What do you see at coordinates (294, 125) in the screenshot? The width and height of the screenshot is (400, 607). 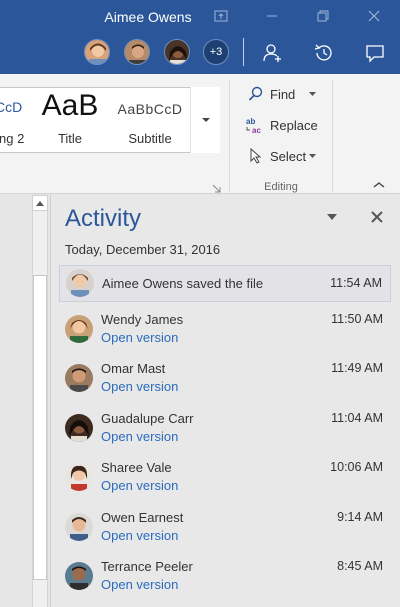 I see `replace-label: Replace` at bounding box center [294, 125].